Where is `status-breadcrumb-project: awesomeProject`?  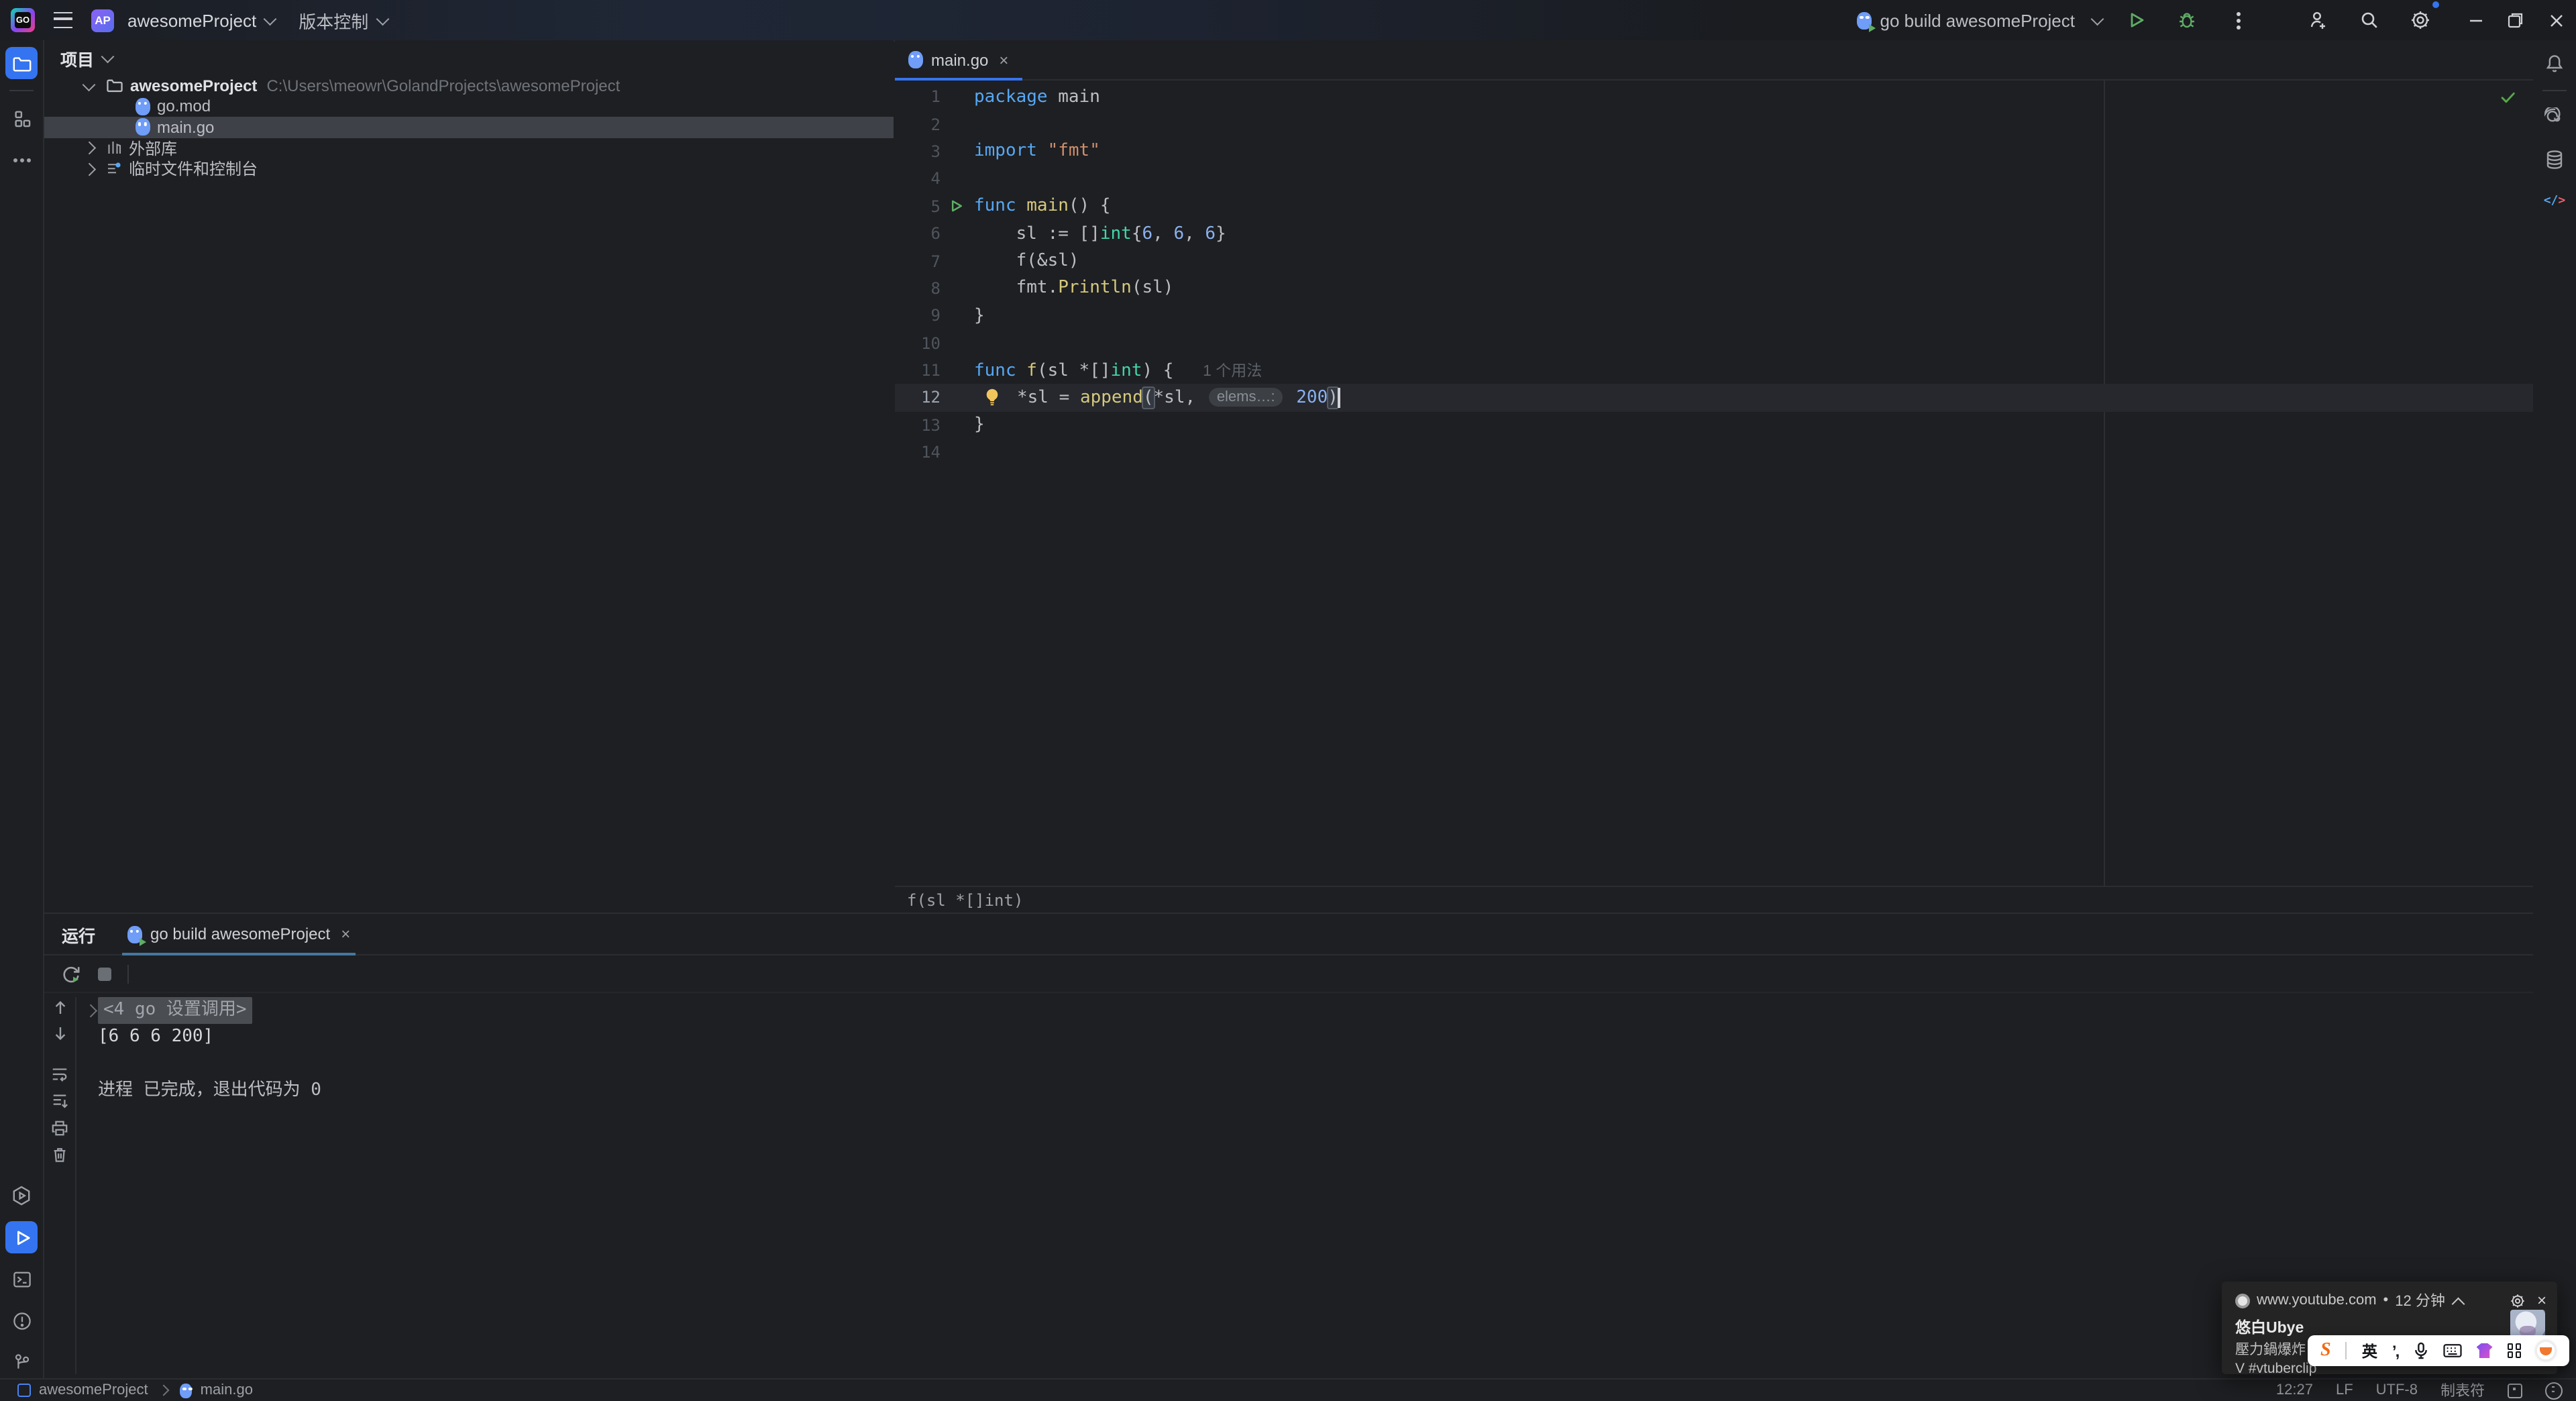 status-breadcrumb-project: awesomeProject is located at coordinates (93, 1390).